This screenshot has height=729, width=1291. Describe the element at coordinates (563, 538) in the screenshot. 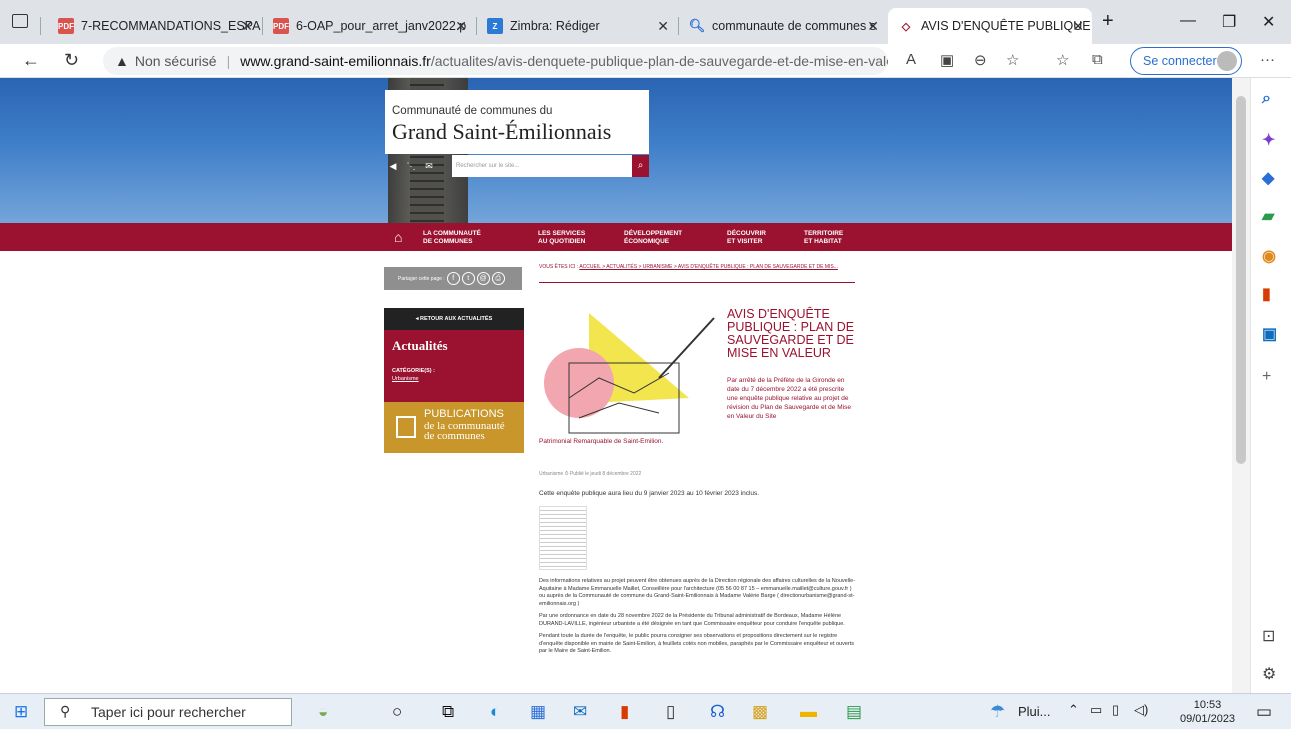

I see `document-thumbnail` at that location.